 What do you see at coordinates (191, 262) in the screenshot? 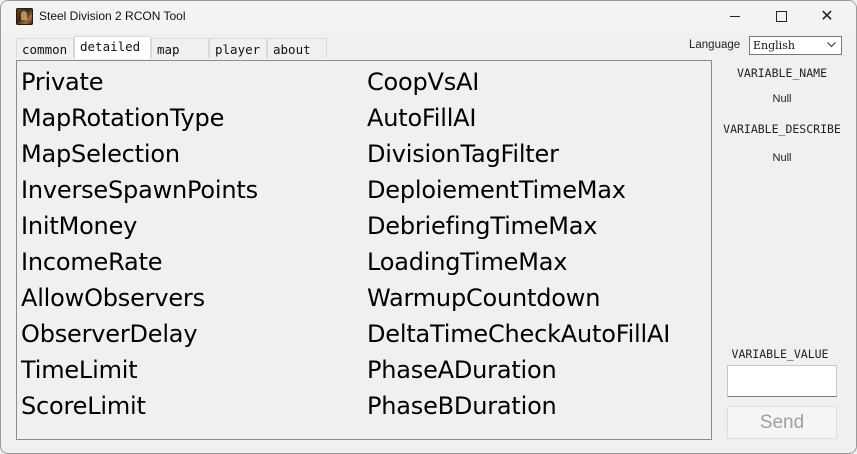
I see `variable-item: IncomeRate` at bounding box center [191, 262].